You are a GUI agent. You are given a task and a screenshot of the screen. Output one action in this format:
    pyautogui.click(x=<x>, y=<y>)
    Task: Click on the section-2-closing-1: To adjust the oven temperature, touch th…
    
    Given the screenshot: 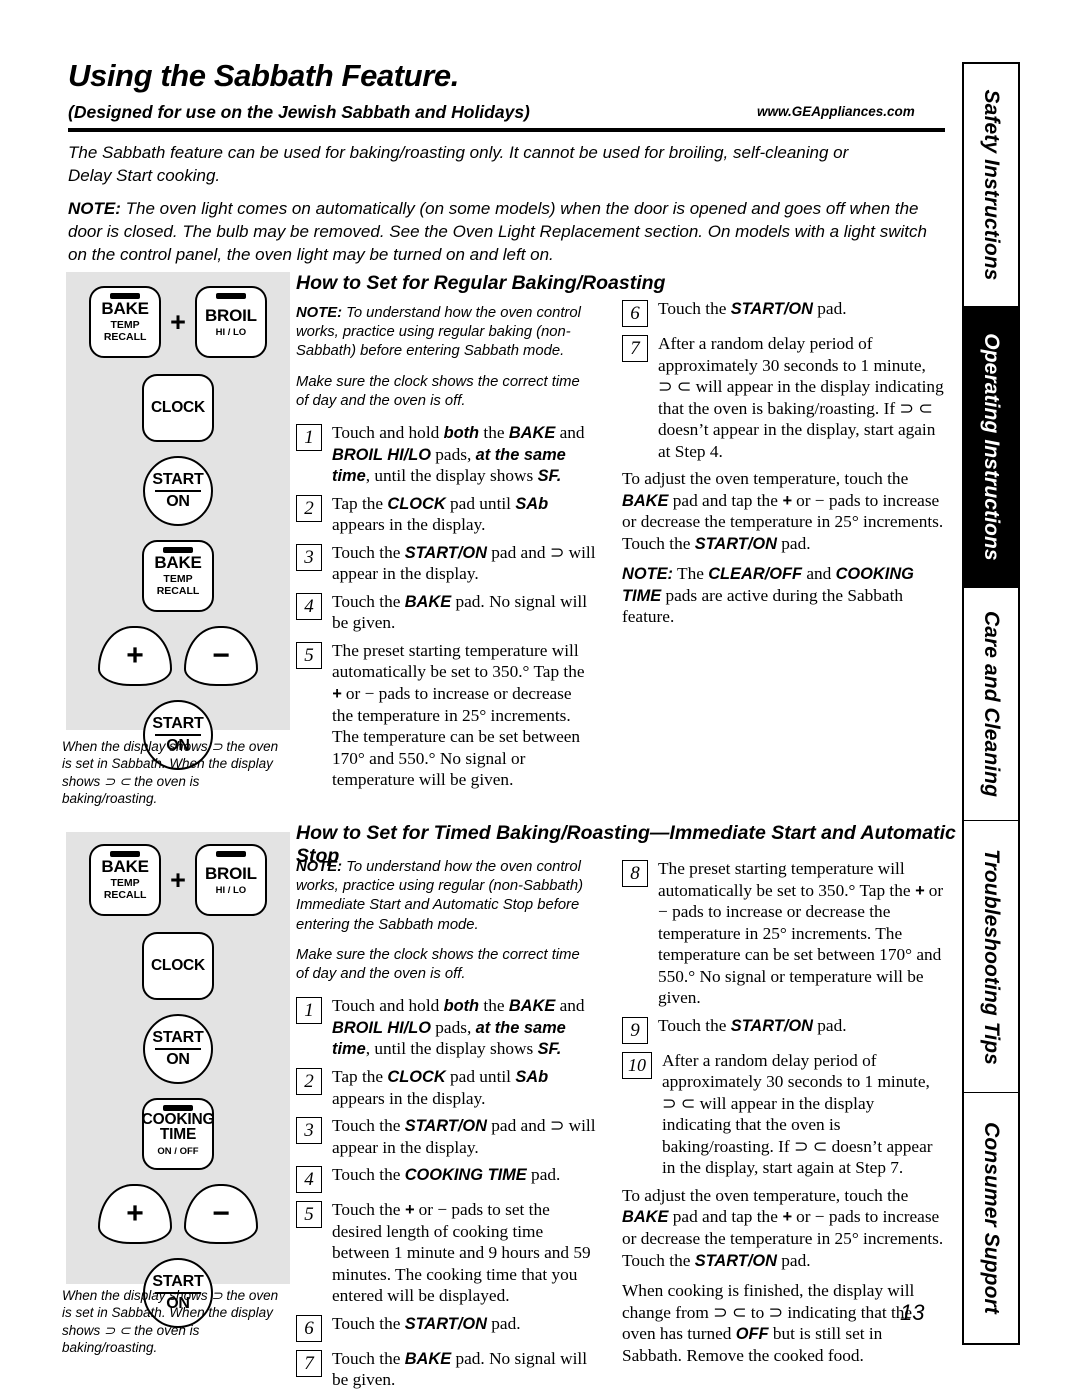 What is the action you would take?
    pyautogui.click(x=783, y=1227)
    